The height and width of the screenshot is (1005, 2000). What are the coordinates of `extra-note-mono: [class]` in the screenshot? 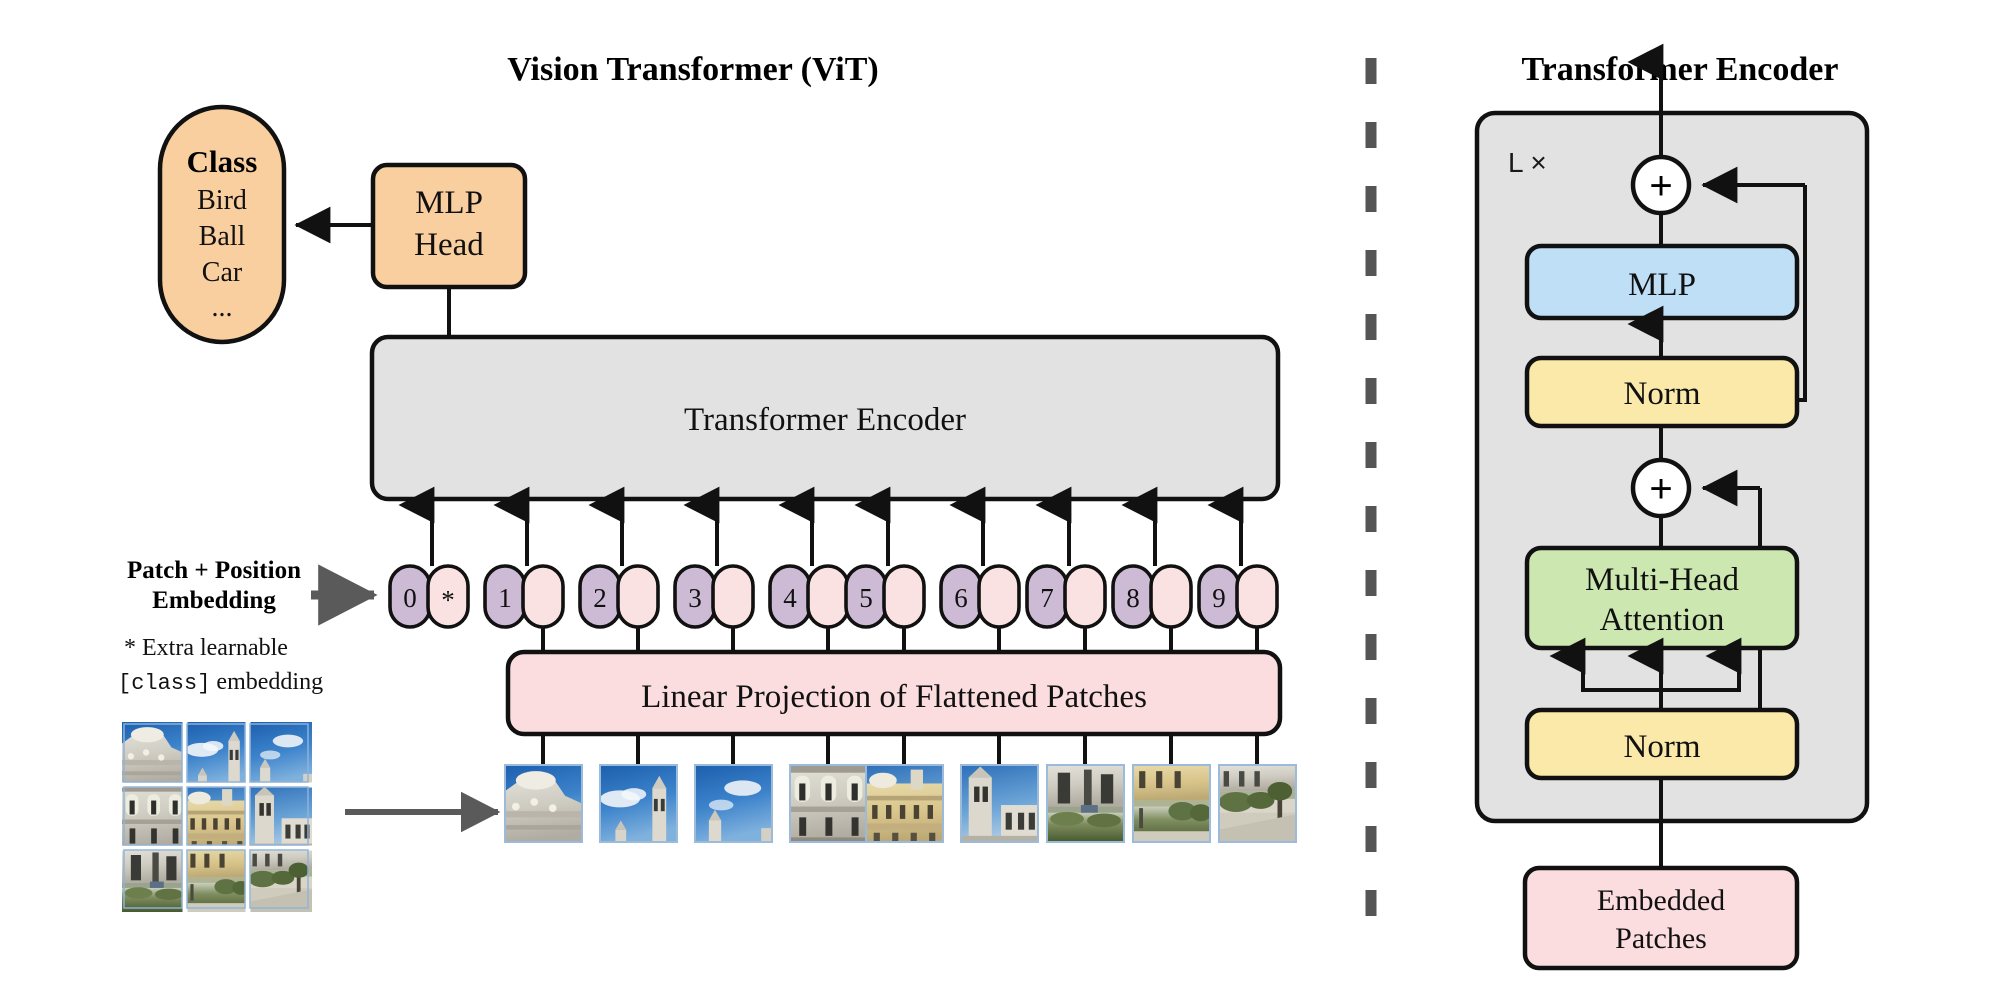 It's located at (164, 683).